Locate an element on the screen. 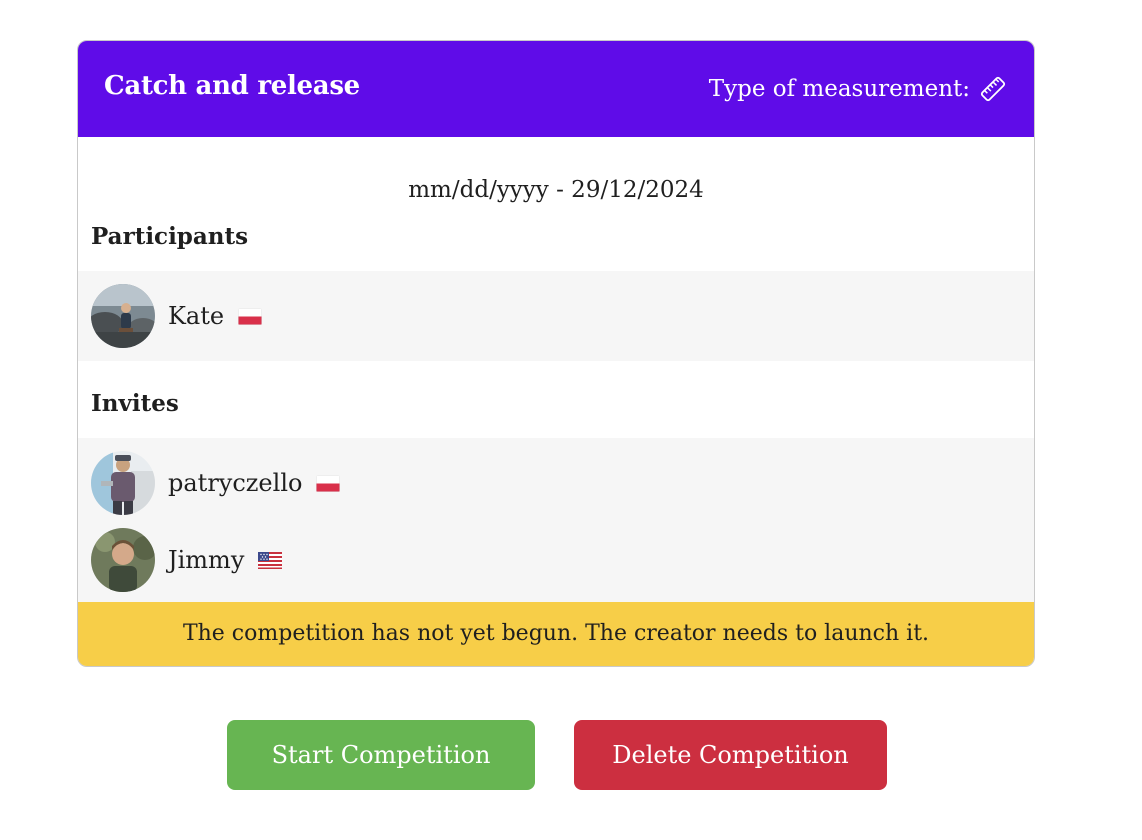 The height and width of the screenshot is (840, 1142). participant-name: Kate is located at coordinates (196, 316).